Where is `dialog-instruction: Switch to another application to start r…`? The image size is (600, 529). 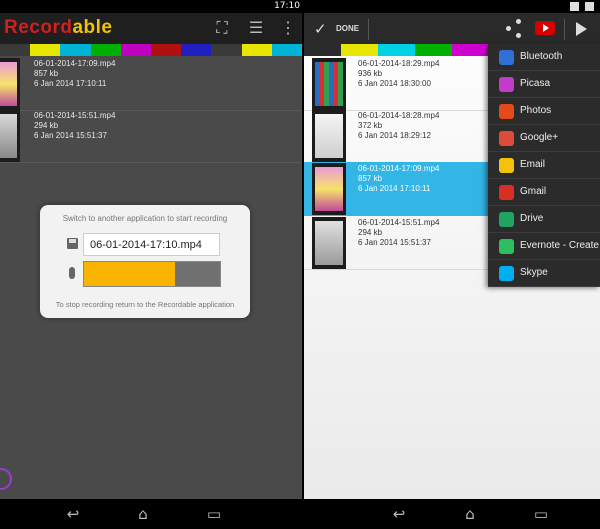 dialog-instruction: Switch to another application to start r… is located at coordinates (145, 218).